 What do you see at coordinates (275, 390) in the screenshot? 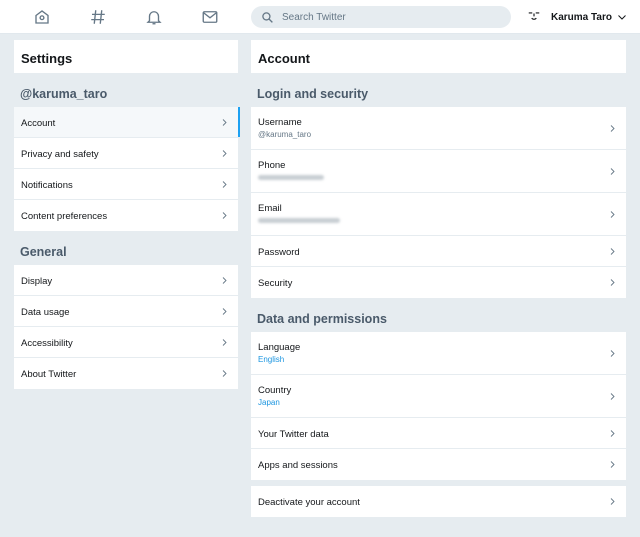
I see `country-label: Country` at bounding box center [275, 390].